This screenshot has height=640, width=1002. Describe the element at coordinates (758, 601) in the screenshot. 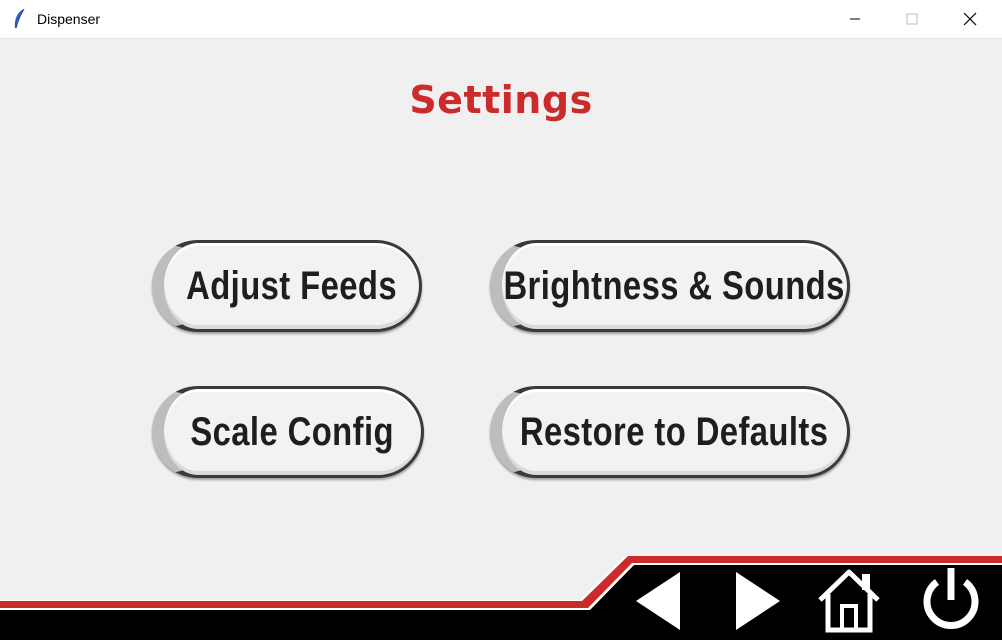

I see `forward-arrow-icon` at that location.